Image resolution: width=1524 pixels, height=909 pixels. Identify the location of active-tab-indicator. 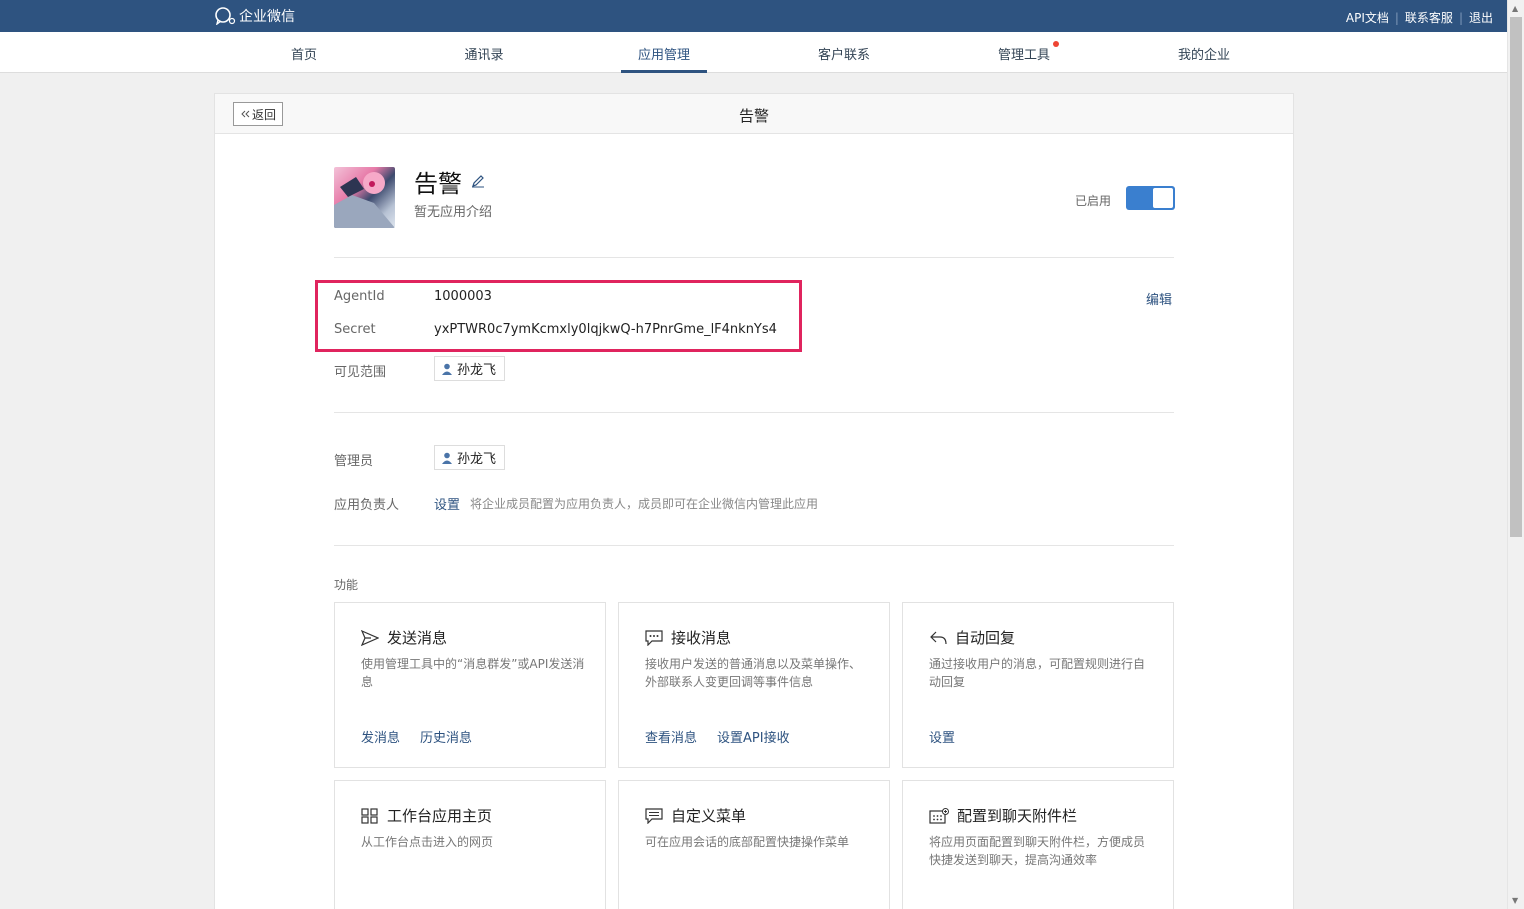
(664, 71).